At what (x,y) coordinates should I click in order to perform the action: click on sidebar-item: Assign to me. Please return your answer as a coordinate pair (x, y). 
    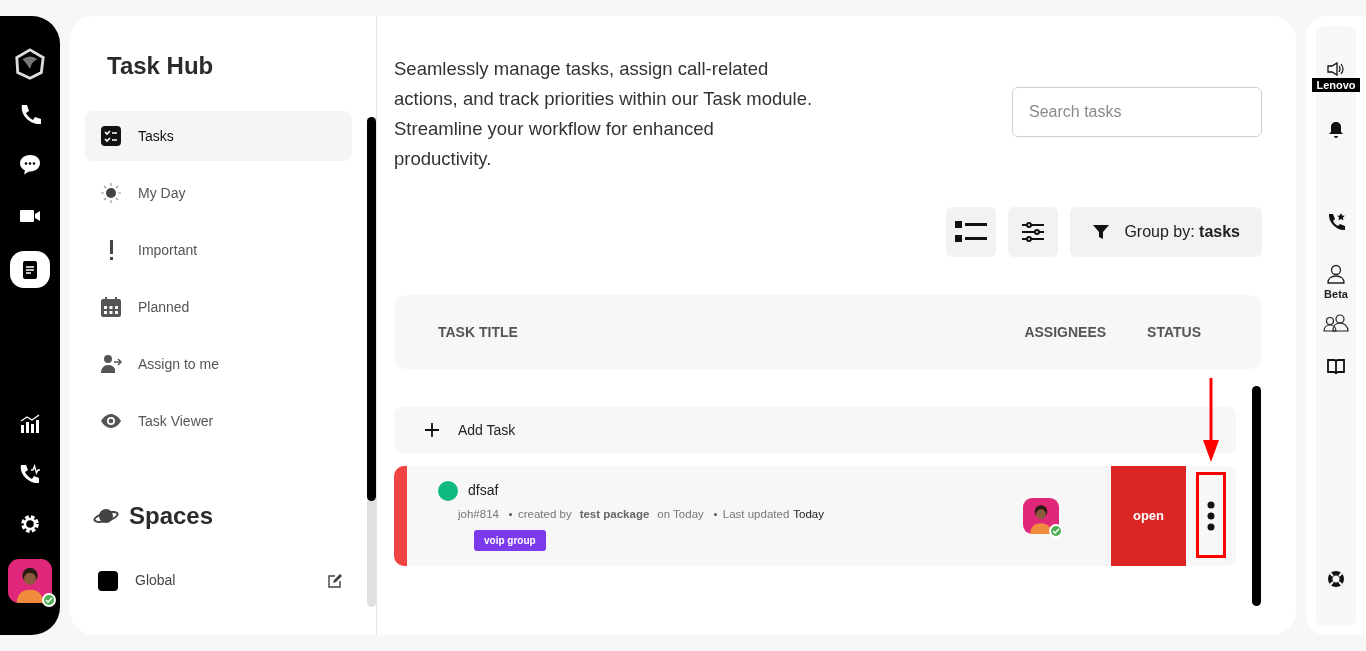
    Looking at the image, I should click on (218, 364).